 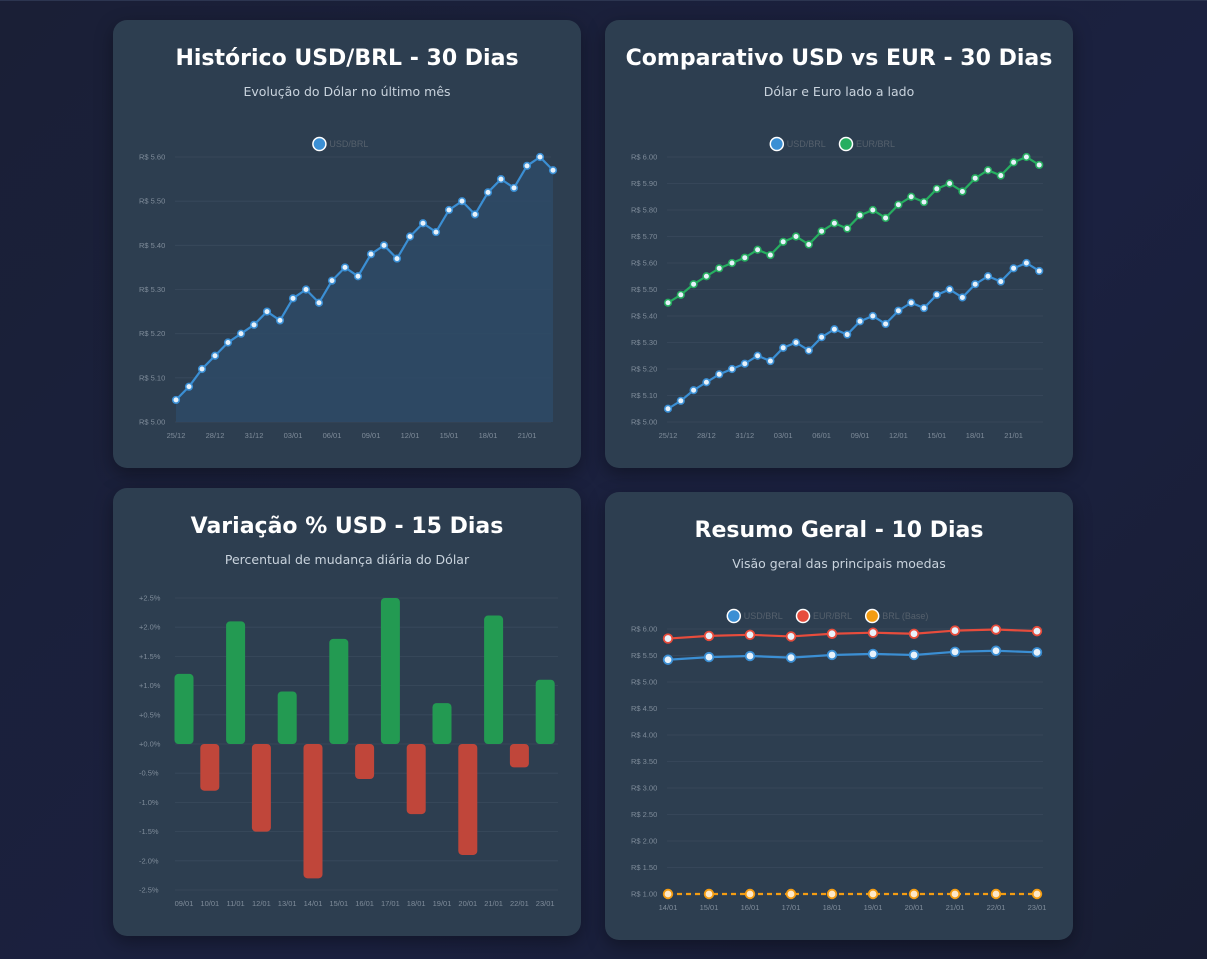 What do you see at coordinates (791, 907) in the screenshot?
I see `x-tick-label: 17/01` at bounding box center [791, 907].